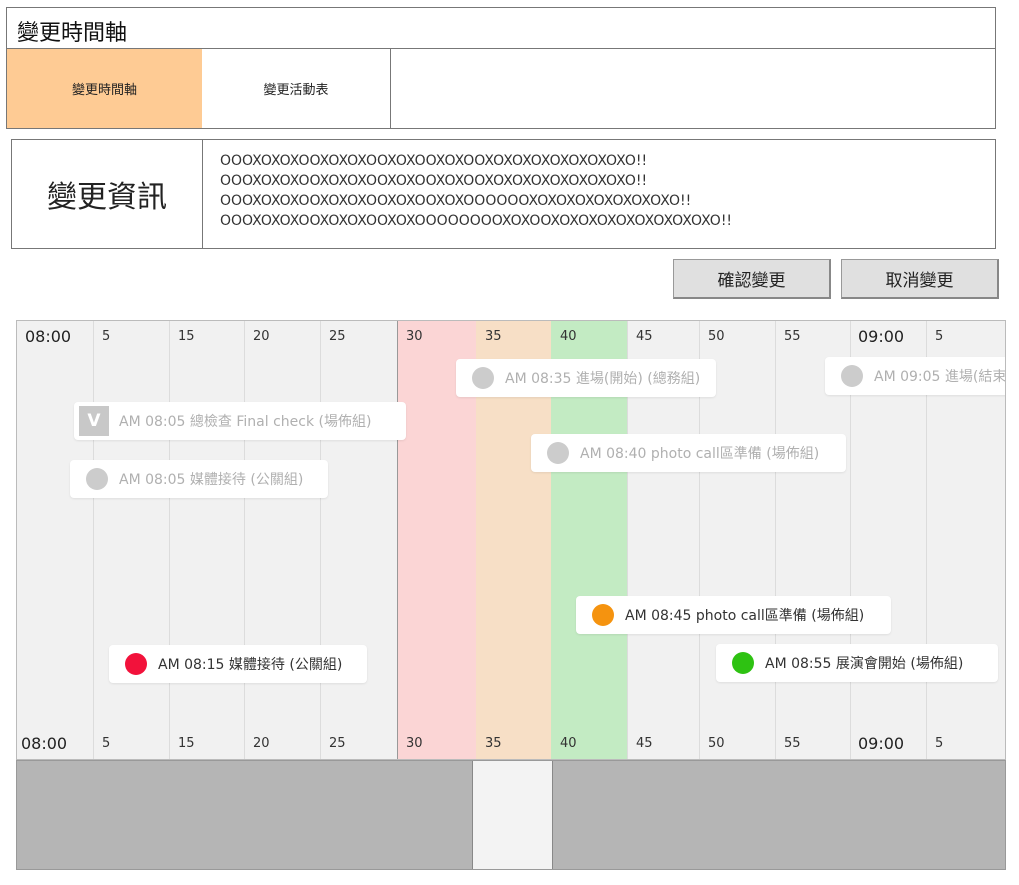 This screenshot has height=885, width=1019. Describe the element at coordinates (864, 664) in the screenshot. I see `event-label: AM 08:55 展演會開始 (場佈組)` at that location.